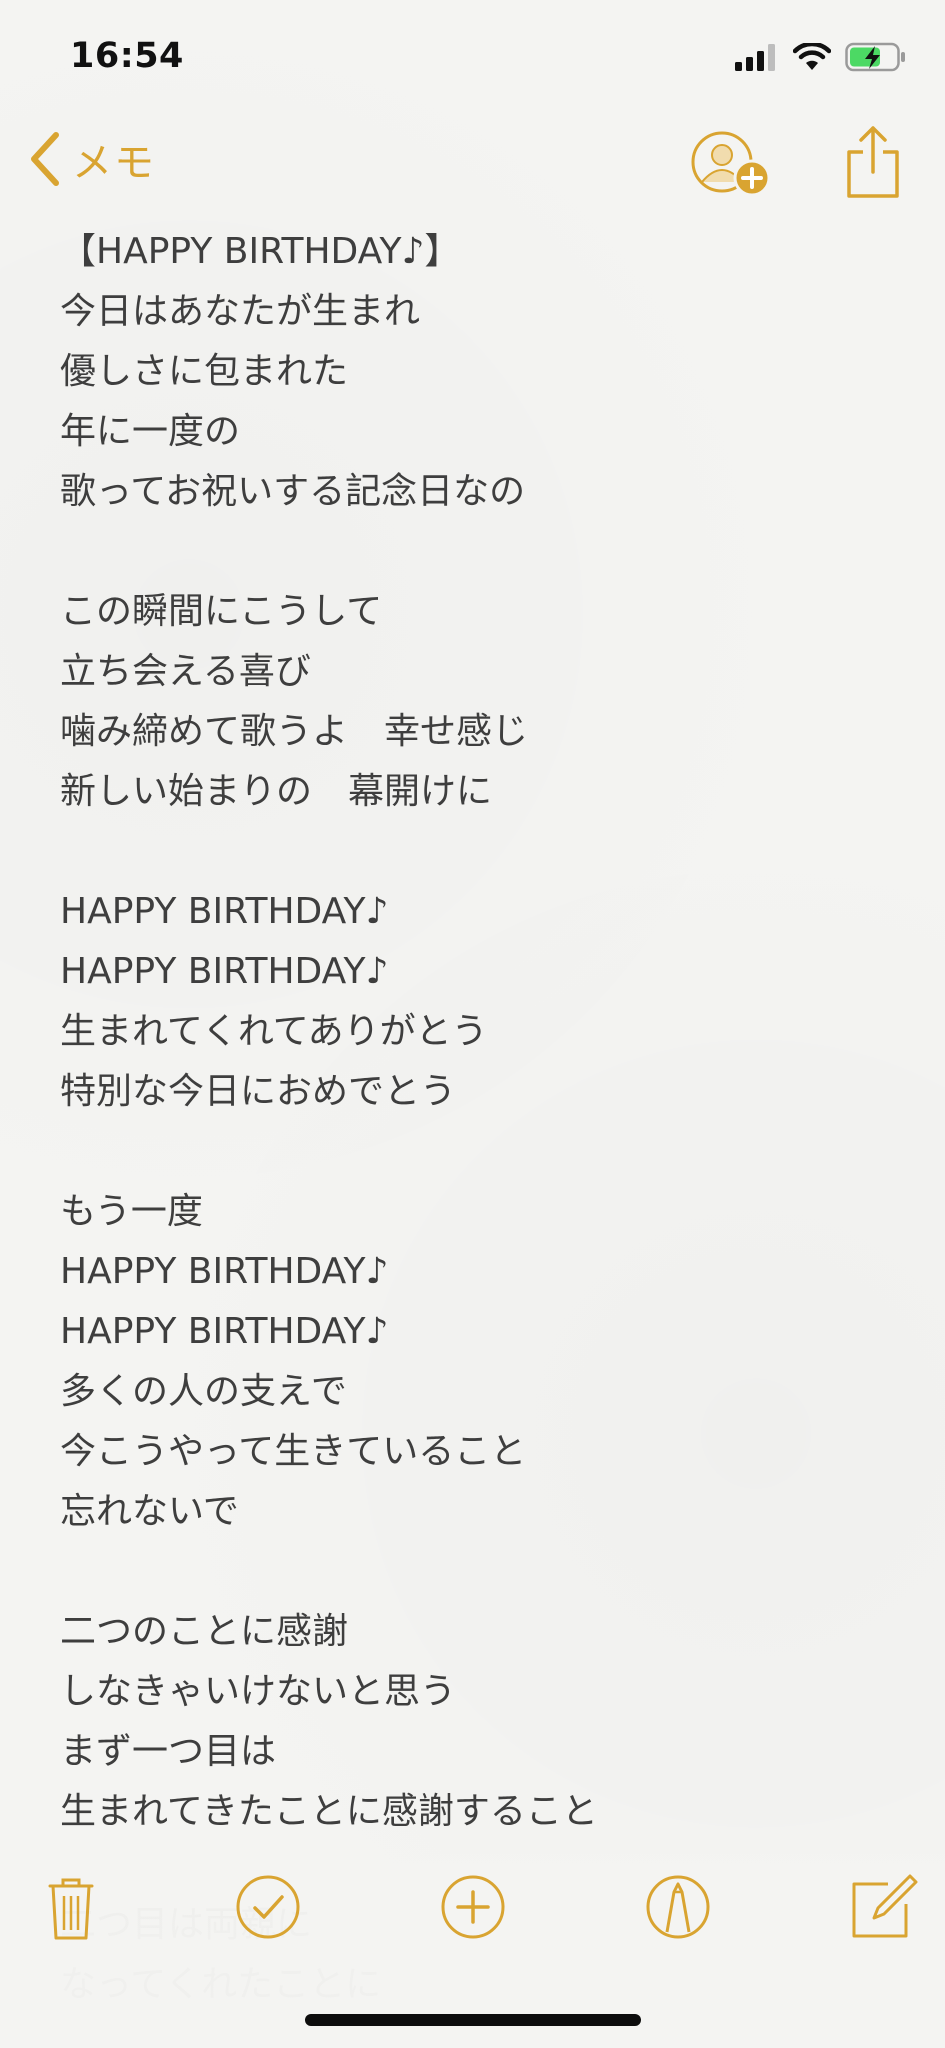 The height and width of the screenshot is (2048, 945). I want to click on add-attachment-button, so click(473, 1907).